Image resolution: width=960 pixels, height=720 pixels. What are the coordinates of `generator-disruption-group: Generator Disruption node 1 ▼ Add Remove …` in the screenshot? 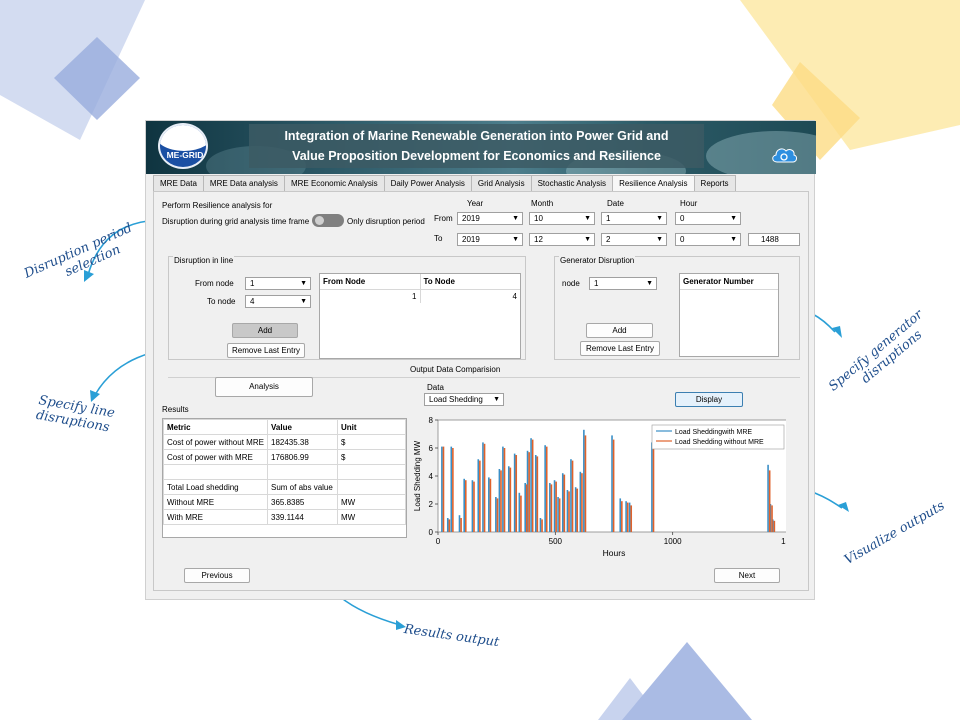 It's located at (677, 308).